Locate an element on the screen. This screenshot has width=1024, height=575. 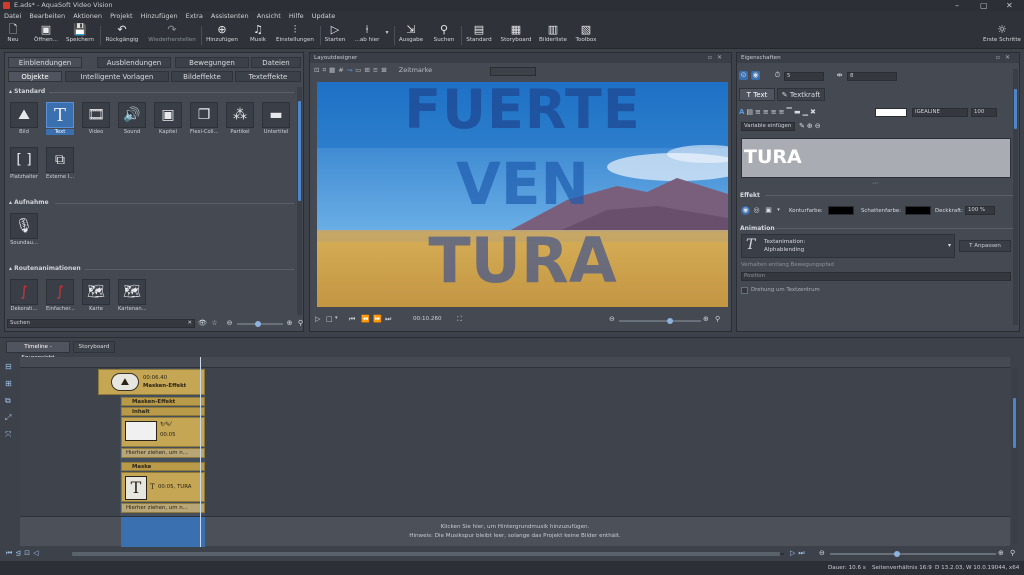
tab-text: T Text is located at coordinates (757, 94).